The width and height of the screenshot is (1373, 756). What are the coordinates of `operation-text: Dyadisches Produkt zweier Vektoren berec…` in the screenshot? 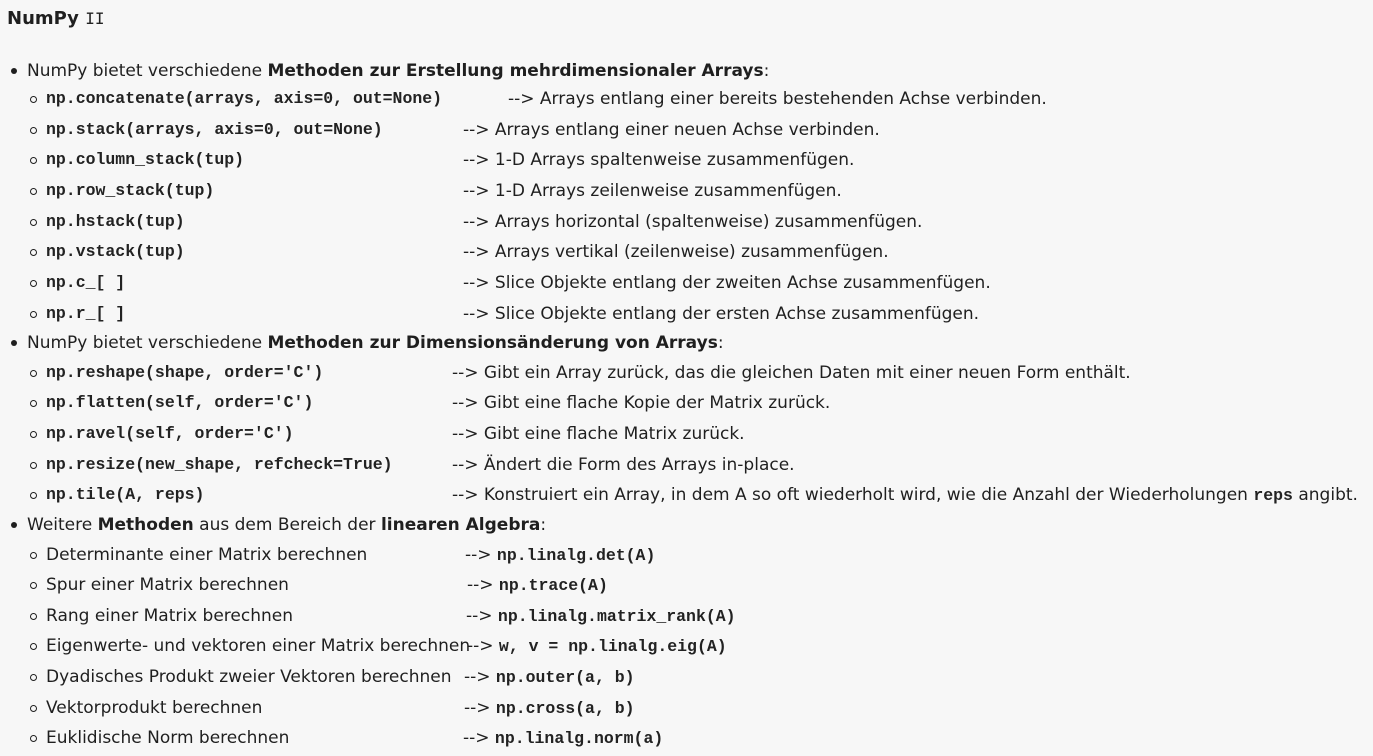 It's located at (249, 677).